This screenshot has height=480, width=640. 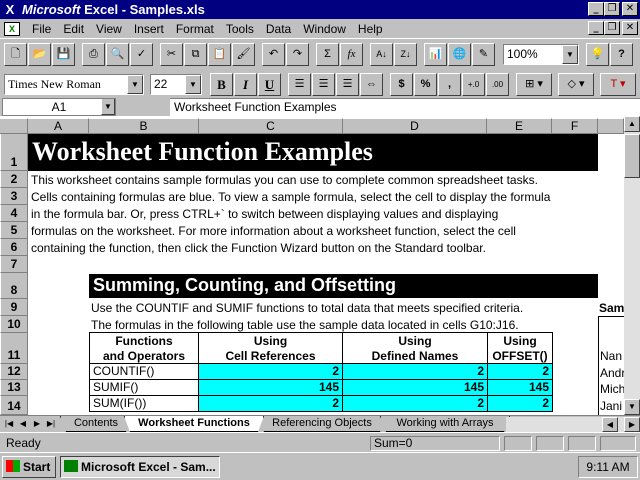 What do you see at coordinates (371, 84) in the screenshot?
I see `merge-center-icon: ⇔` at bounding box center [371, 84].